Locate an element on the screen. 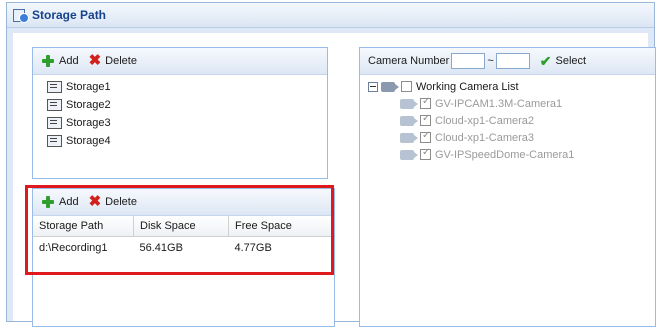 The image size is (657, 327). add-path-label: Add is located at coordinates (69, 202).